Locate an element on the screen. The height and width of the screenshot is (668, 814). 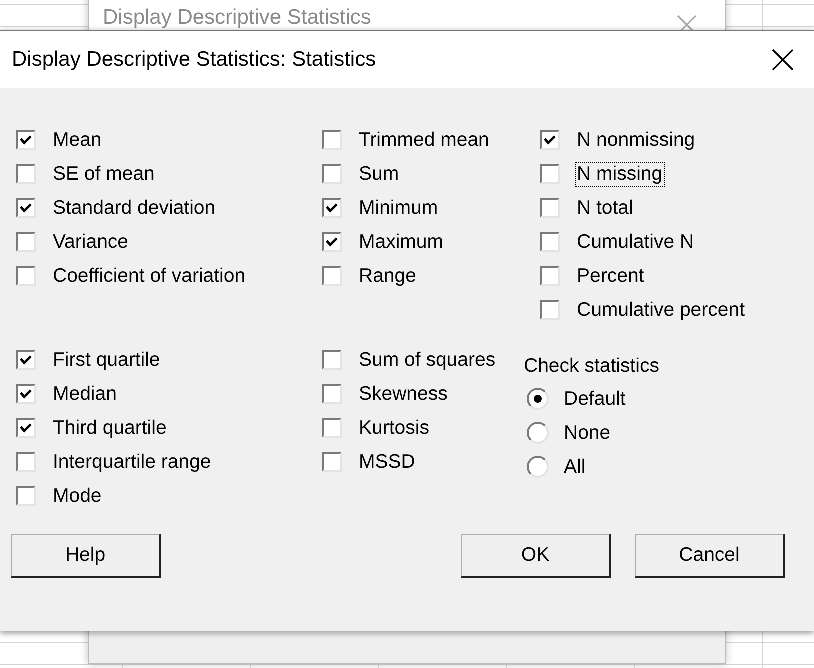
window-title: Display Descriptive Statistics: Statistics is located at coordinates (194, 60).